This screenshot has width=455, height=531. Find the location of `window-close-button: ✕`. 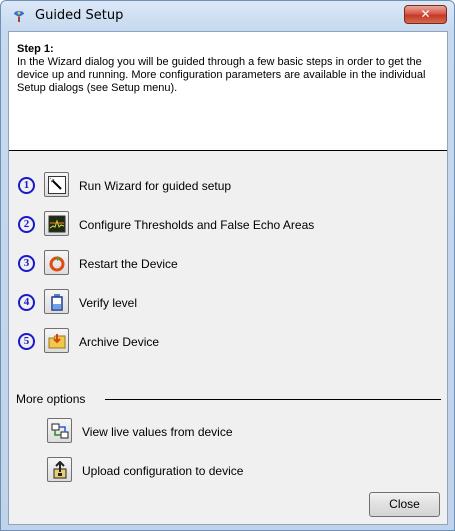

window-close-button: ✕ is located at coordinates (425, 14).